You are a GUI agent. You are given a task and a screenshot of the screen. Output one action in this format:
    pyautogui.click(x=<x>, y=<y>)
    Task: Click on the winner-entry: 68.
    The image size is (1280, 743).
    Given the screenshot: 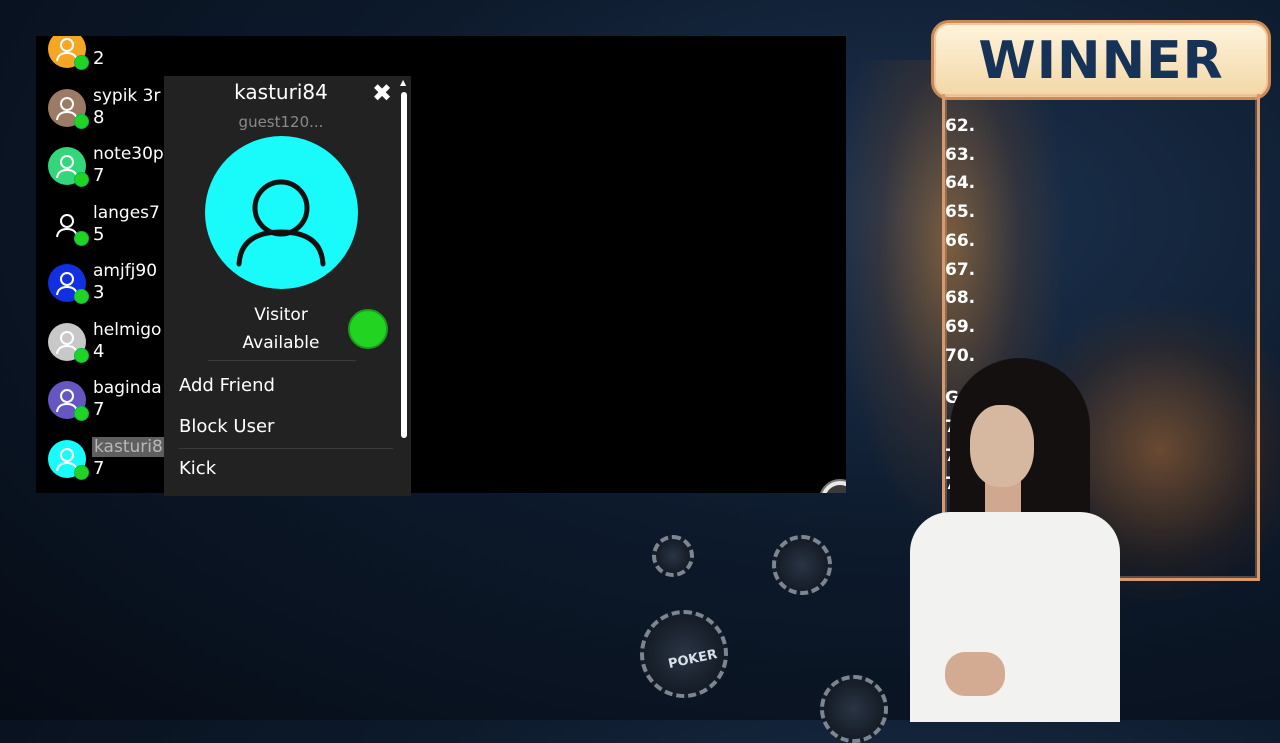 What is the action you would take?
    pyautogui.click(x=960, y=298)
    